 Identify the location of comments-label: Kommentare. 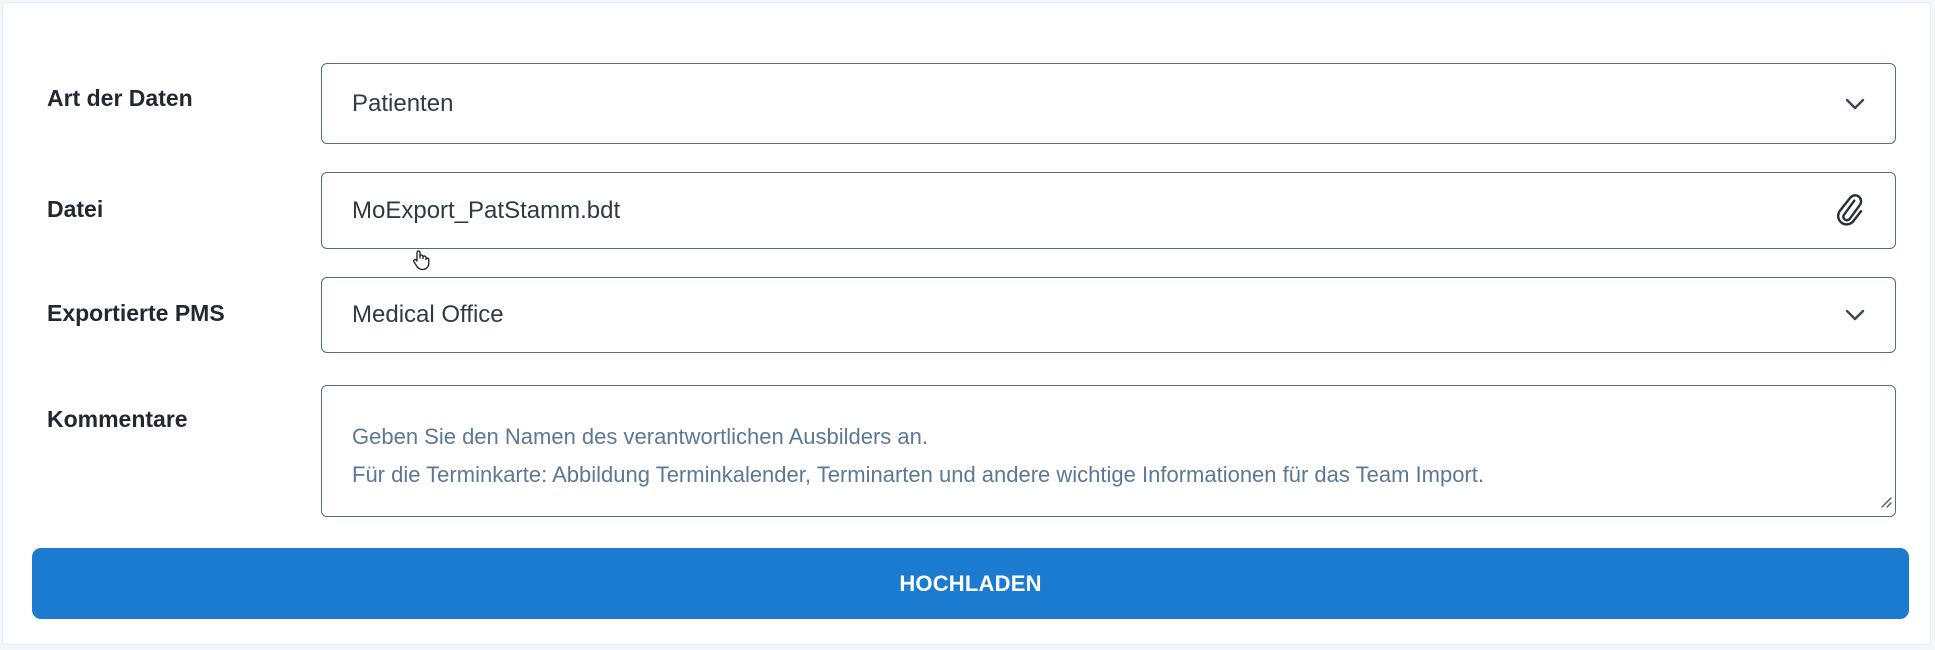
(117, 419).